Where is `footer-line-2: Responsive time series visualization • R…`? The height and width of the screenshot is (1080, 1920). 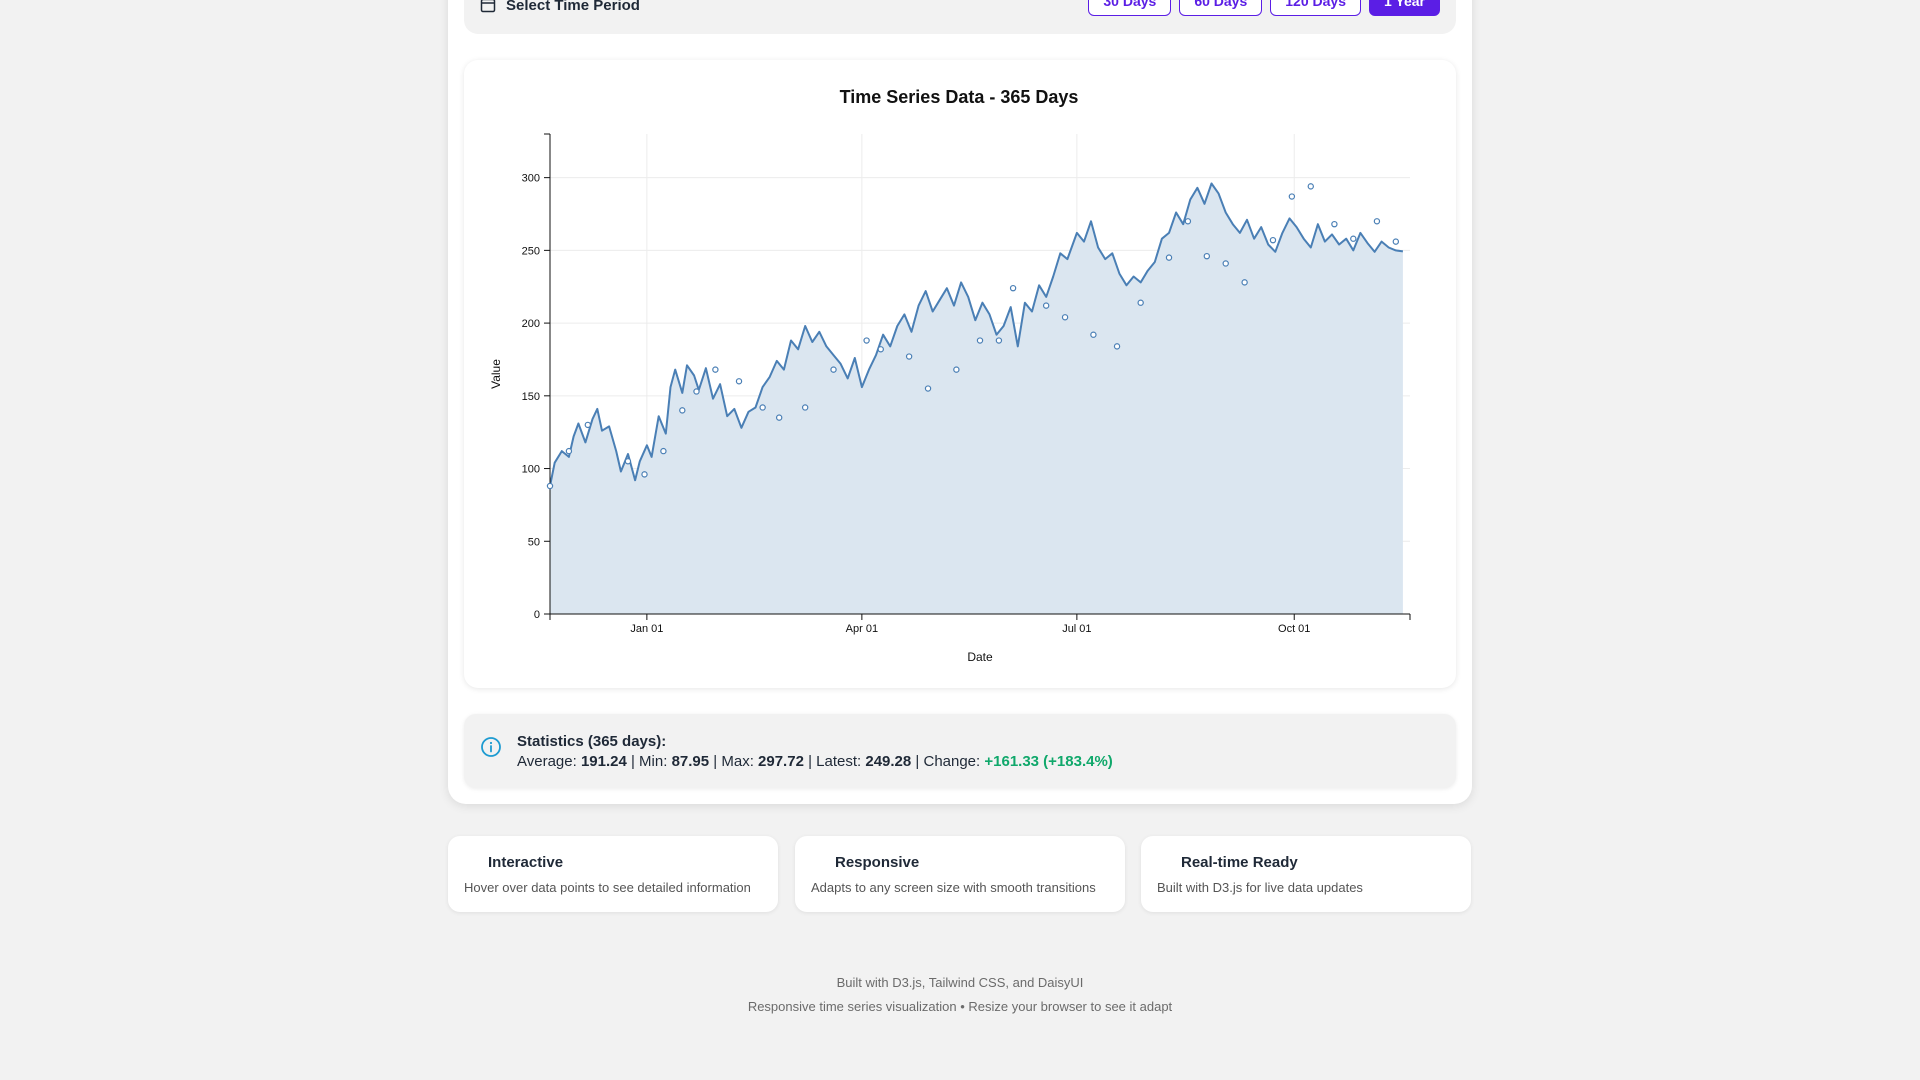
footer-line-2: Responsive time series visualization • R… is located at coordinates (960, 1006).